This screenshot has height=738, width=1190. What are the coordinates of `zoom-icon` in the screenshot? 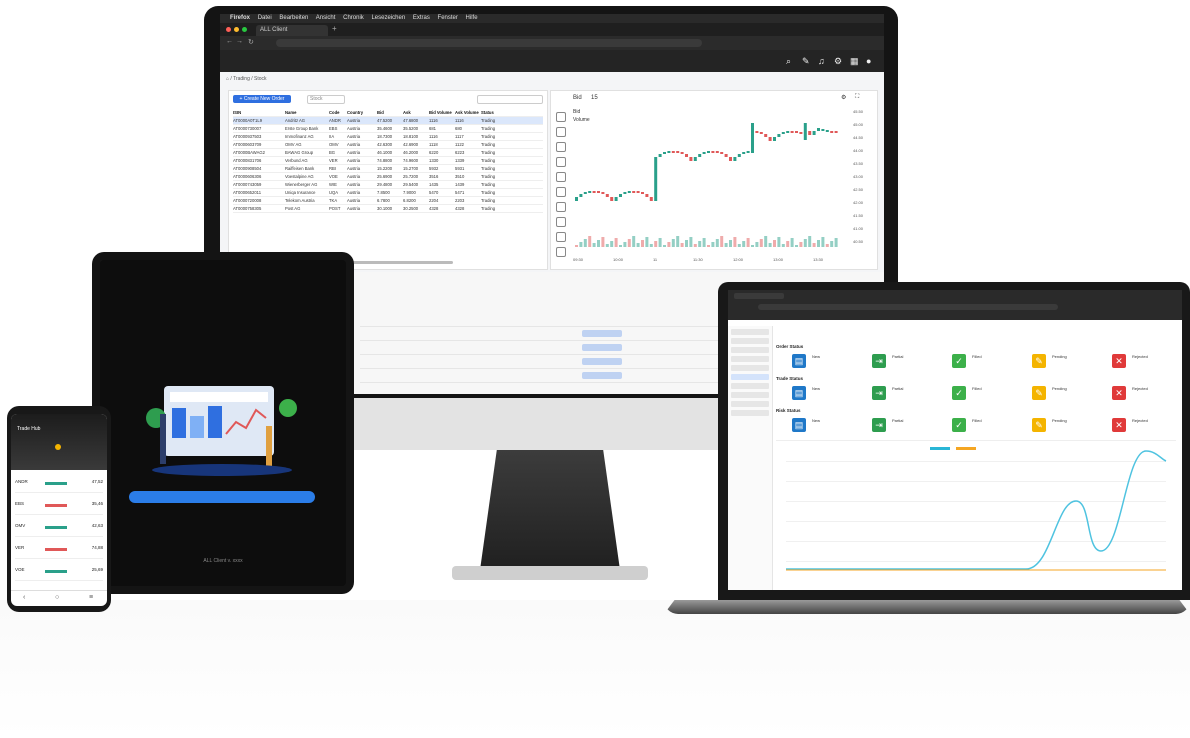 It's located at (561, 222).